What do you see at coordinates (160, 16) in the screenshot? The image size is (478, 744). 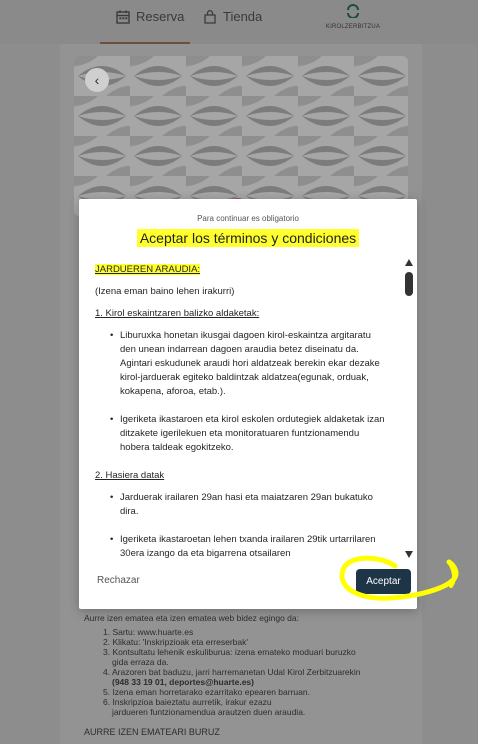 I see `tab-reserva-label: Reserva` at bounding box center [160, 16].